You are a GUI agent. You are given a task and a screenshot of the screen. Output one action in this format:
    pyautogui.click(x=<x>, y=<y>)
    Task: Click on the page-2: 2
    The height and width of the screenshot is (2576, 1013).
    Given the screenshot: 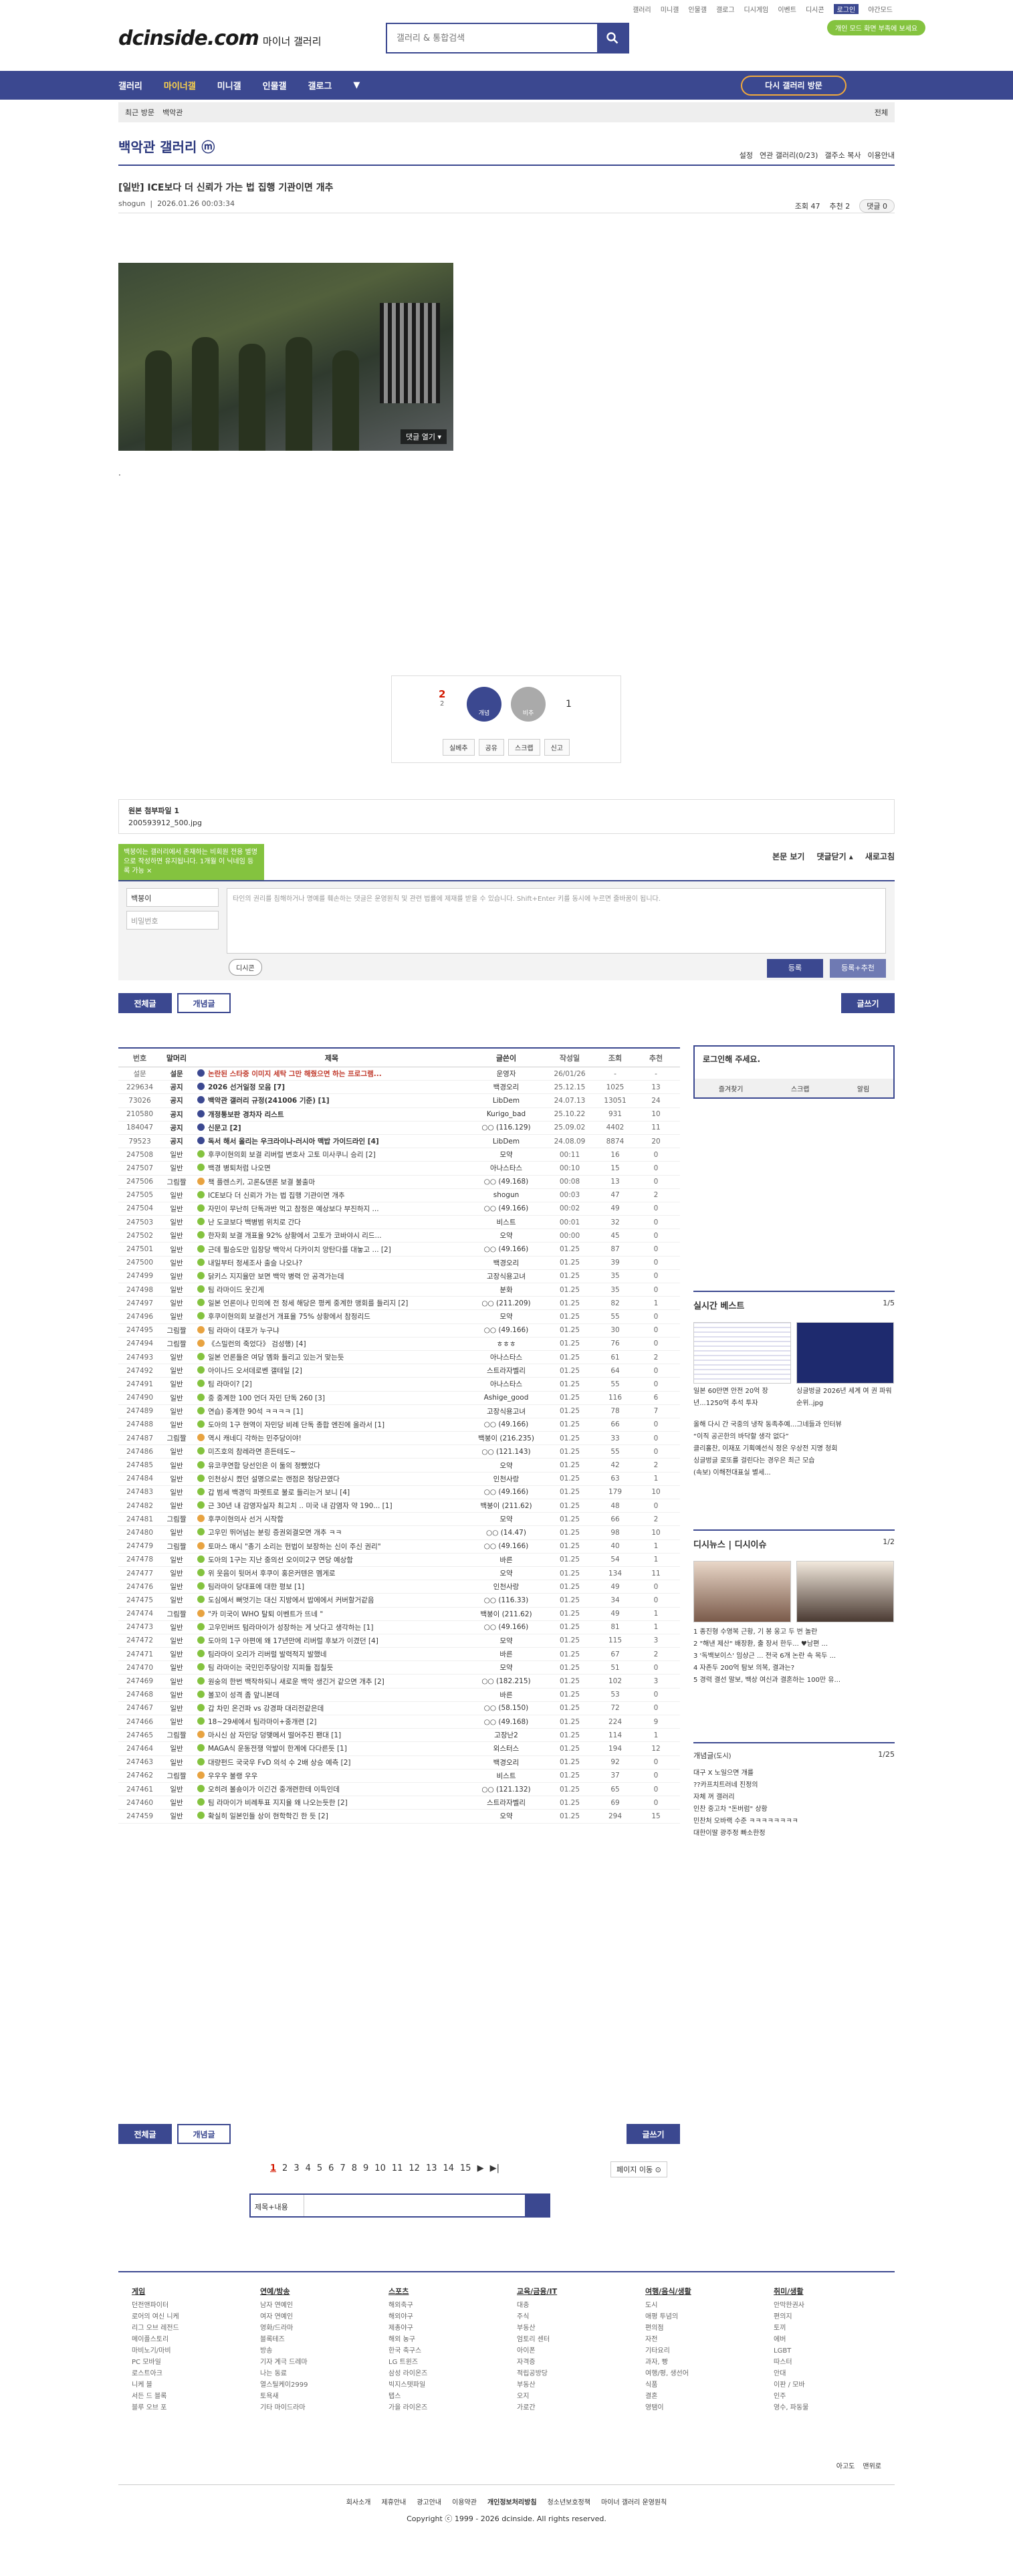 What is the action you would take?
    pyautogui.click(x=285, y=2168)
    